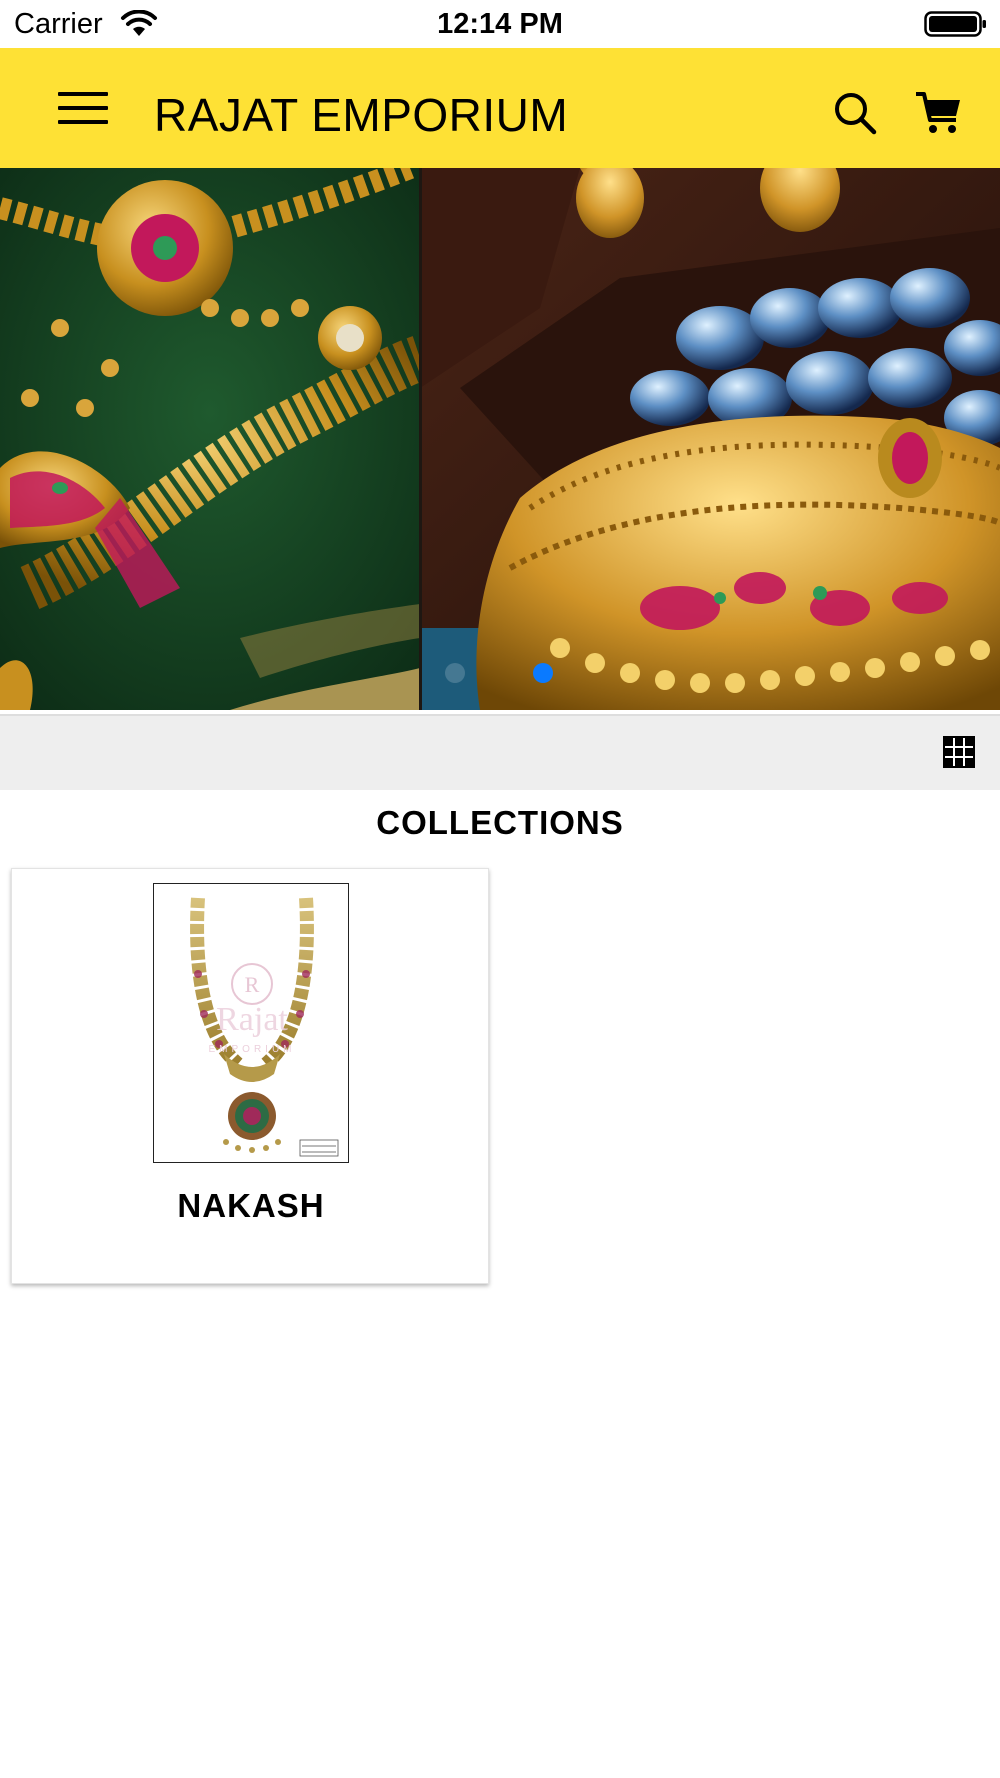 This screenshot has width=1000, height=1778. Describe the element at coordinates (83, 108) in the screenshot. I see `hamburger-menu-icon` at that location.